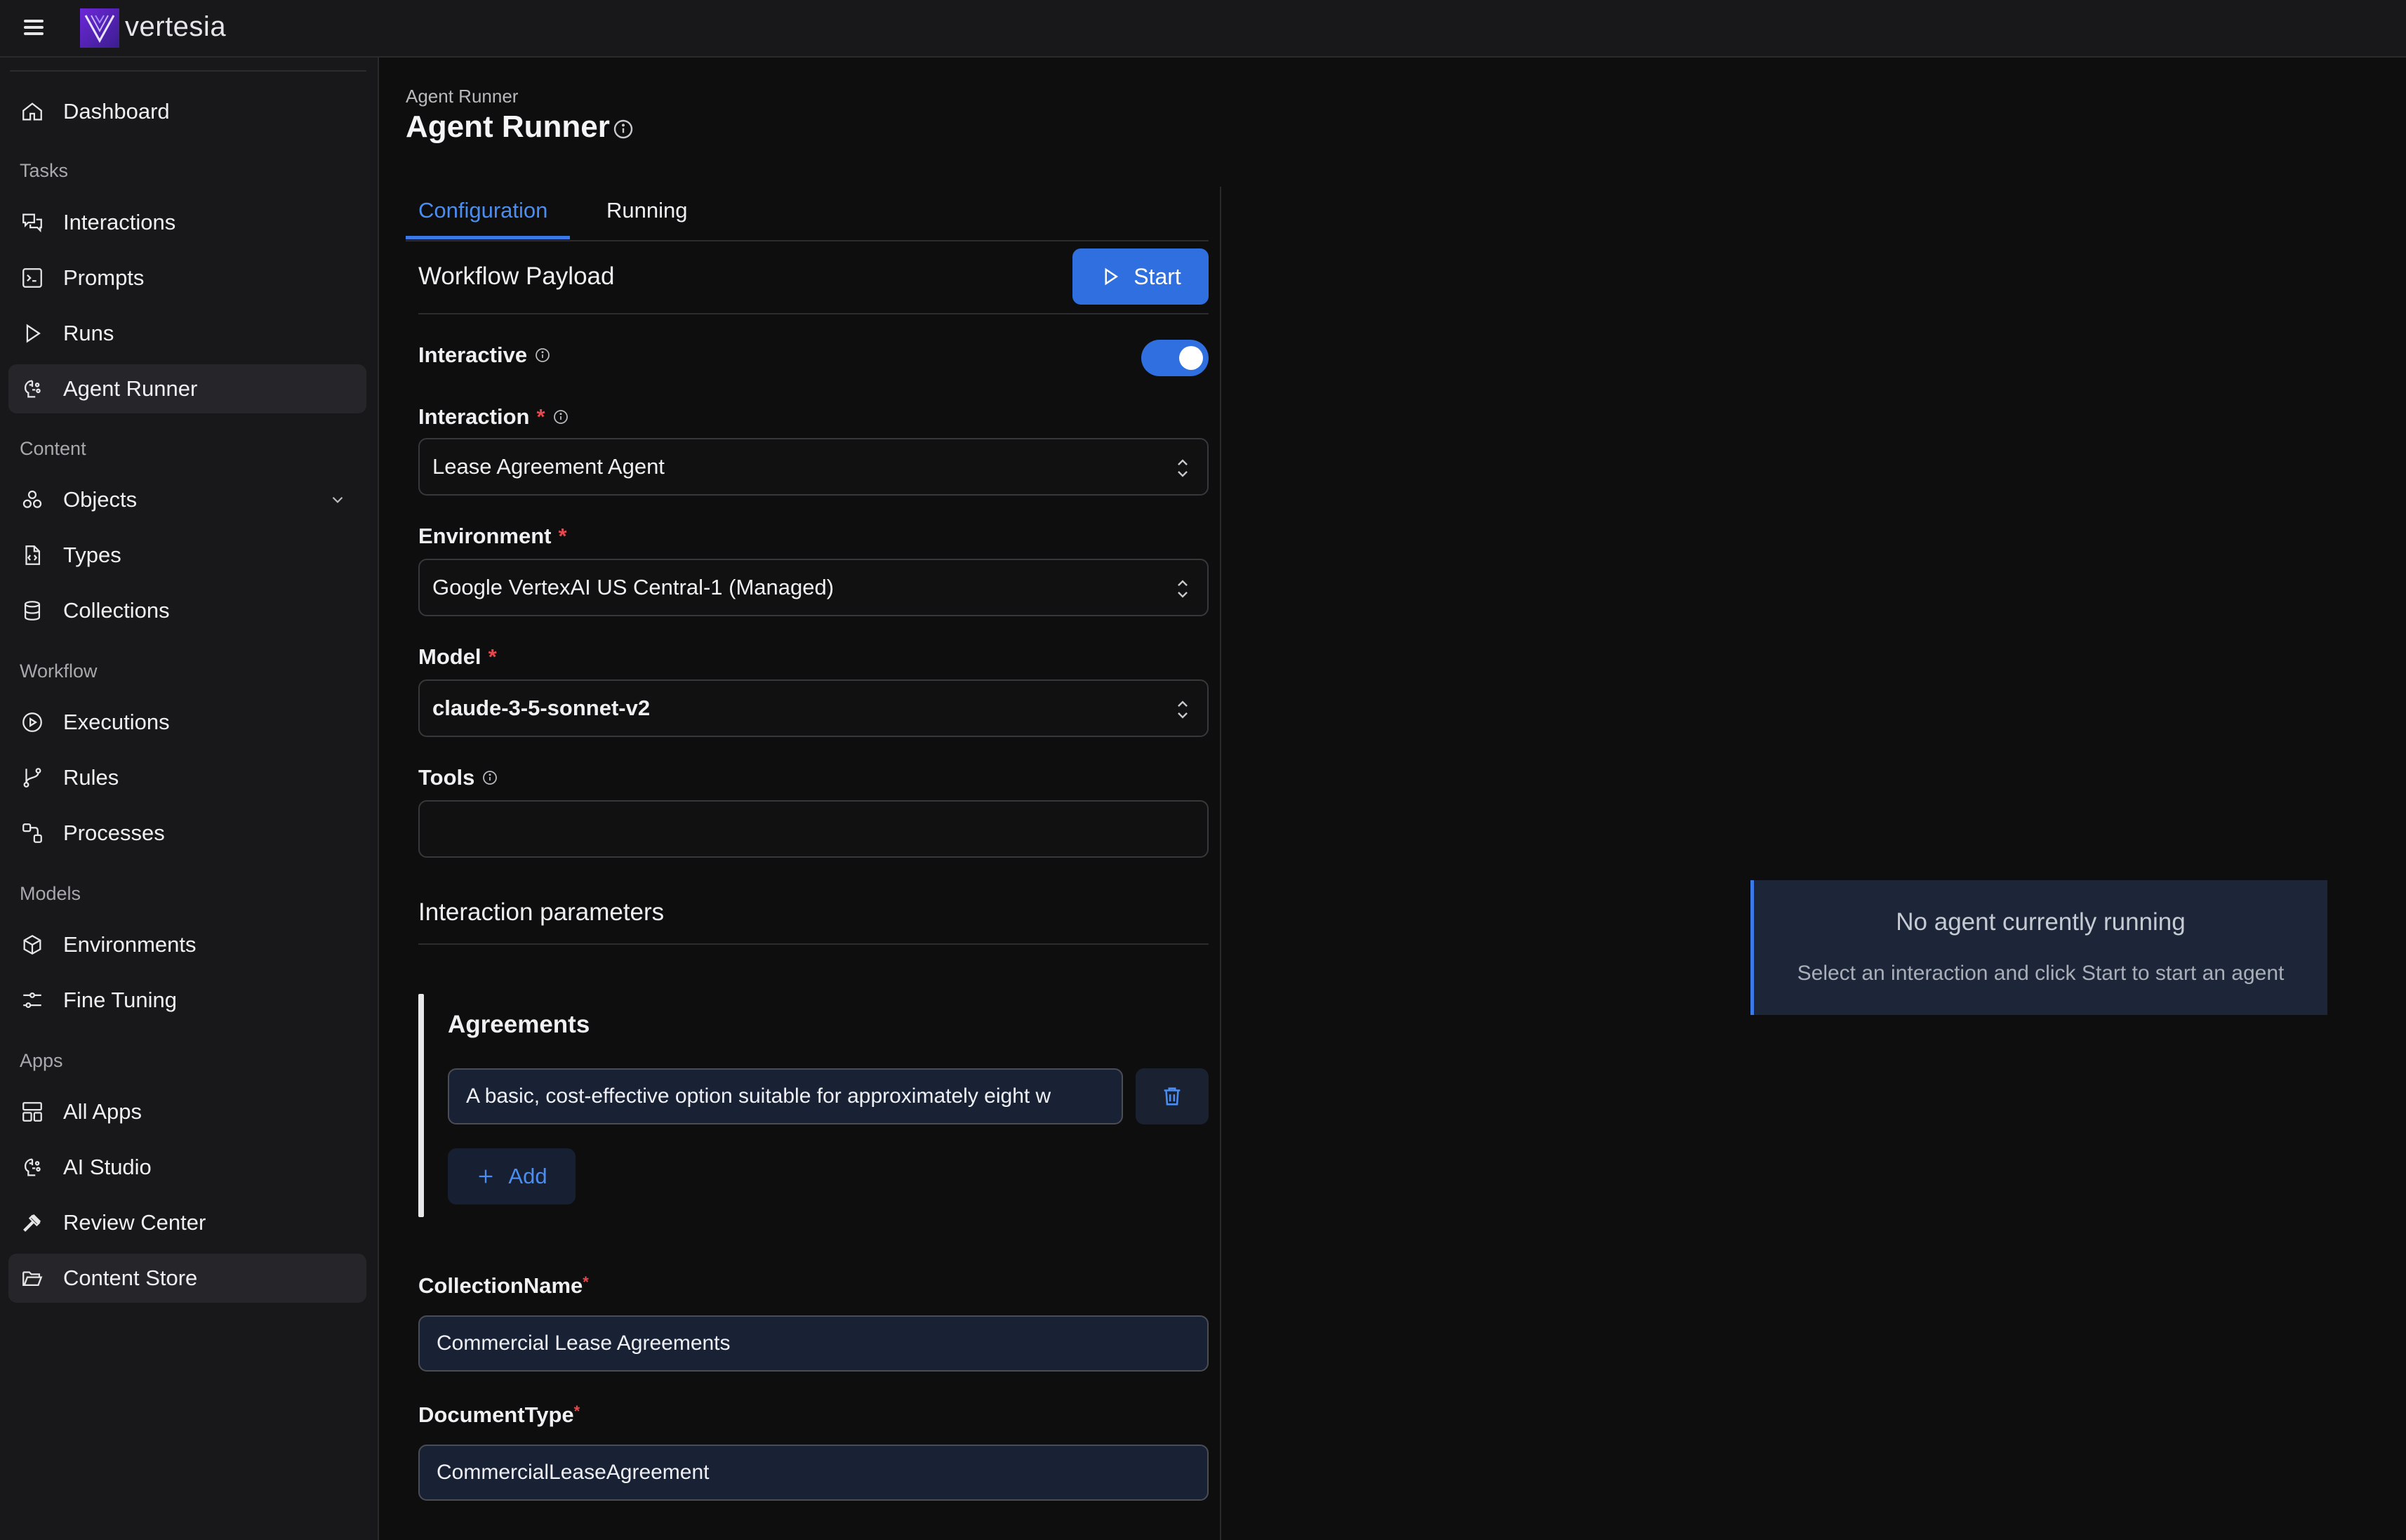  Describe the element at coordinates (187, 500) in the screenshot. I see `sidebar-item-objects: Objects` at that location.